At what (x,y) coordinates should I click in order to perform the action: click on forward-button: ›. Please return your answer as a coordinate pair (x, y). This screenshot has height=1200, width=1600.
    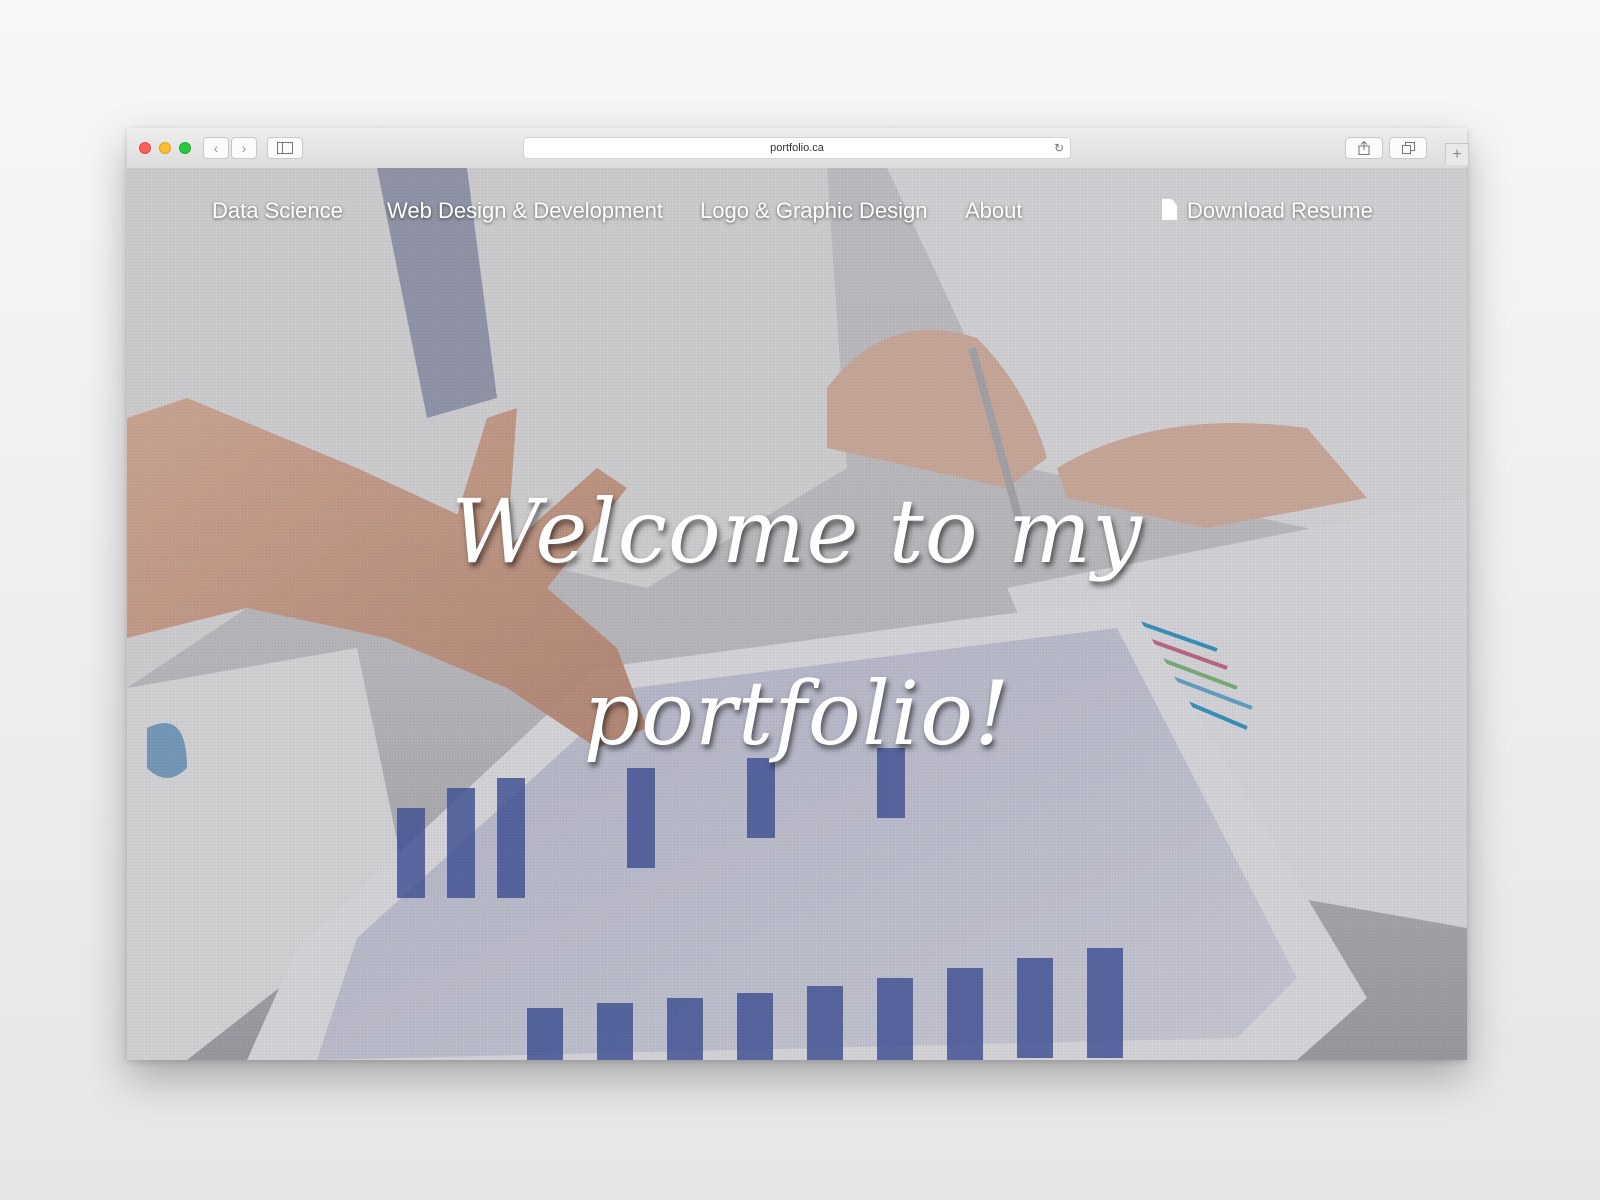
    Looking at the image, I should click on (244, 148).